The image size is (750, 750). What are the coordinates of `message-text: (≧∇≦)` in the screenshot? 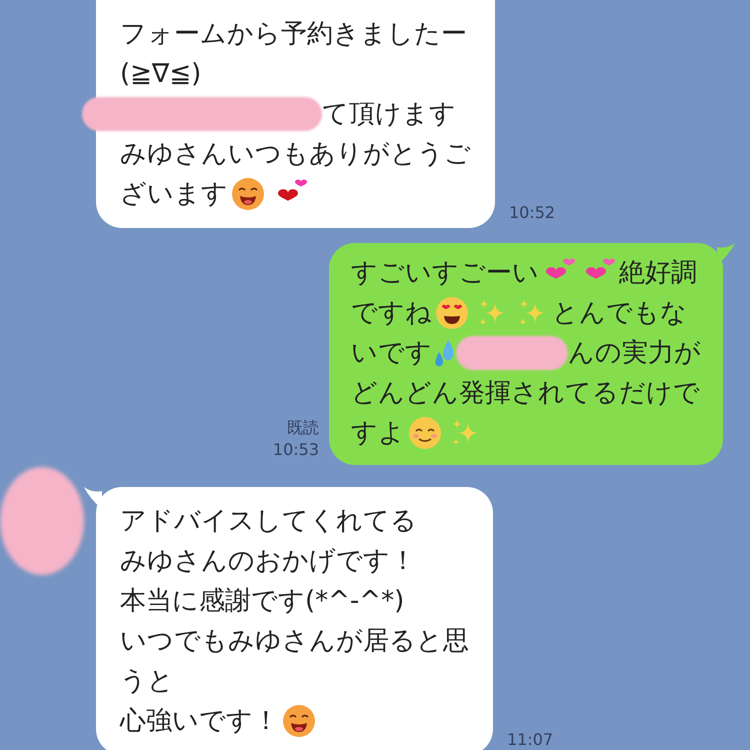 It's located at (161, 74).